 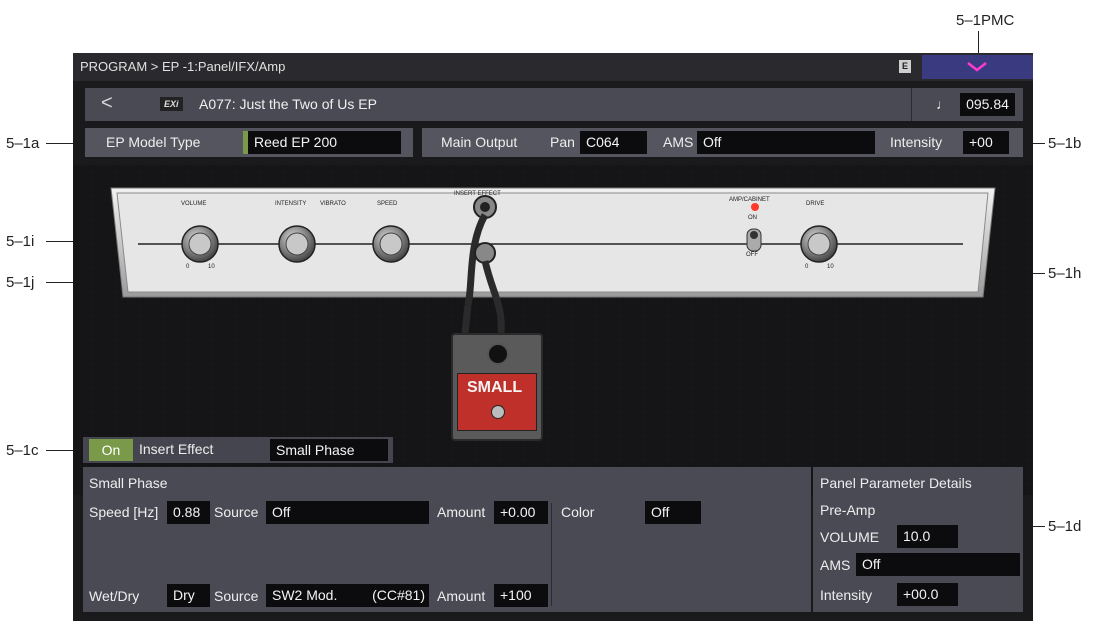 What do you see at coordinates (905, 66) in the screenshot?
I see `e-badge: E` at bounding box center [905, 66].